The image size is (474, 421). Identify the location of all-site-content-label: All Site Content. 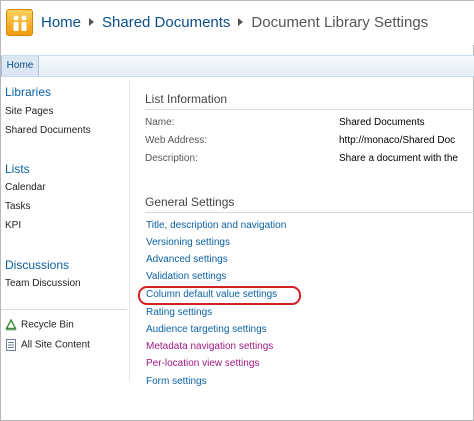
(55, 345).